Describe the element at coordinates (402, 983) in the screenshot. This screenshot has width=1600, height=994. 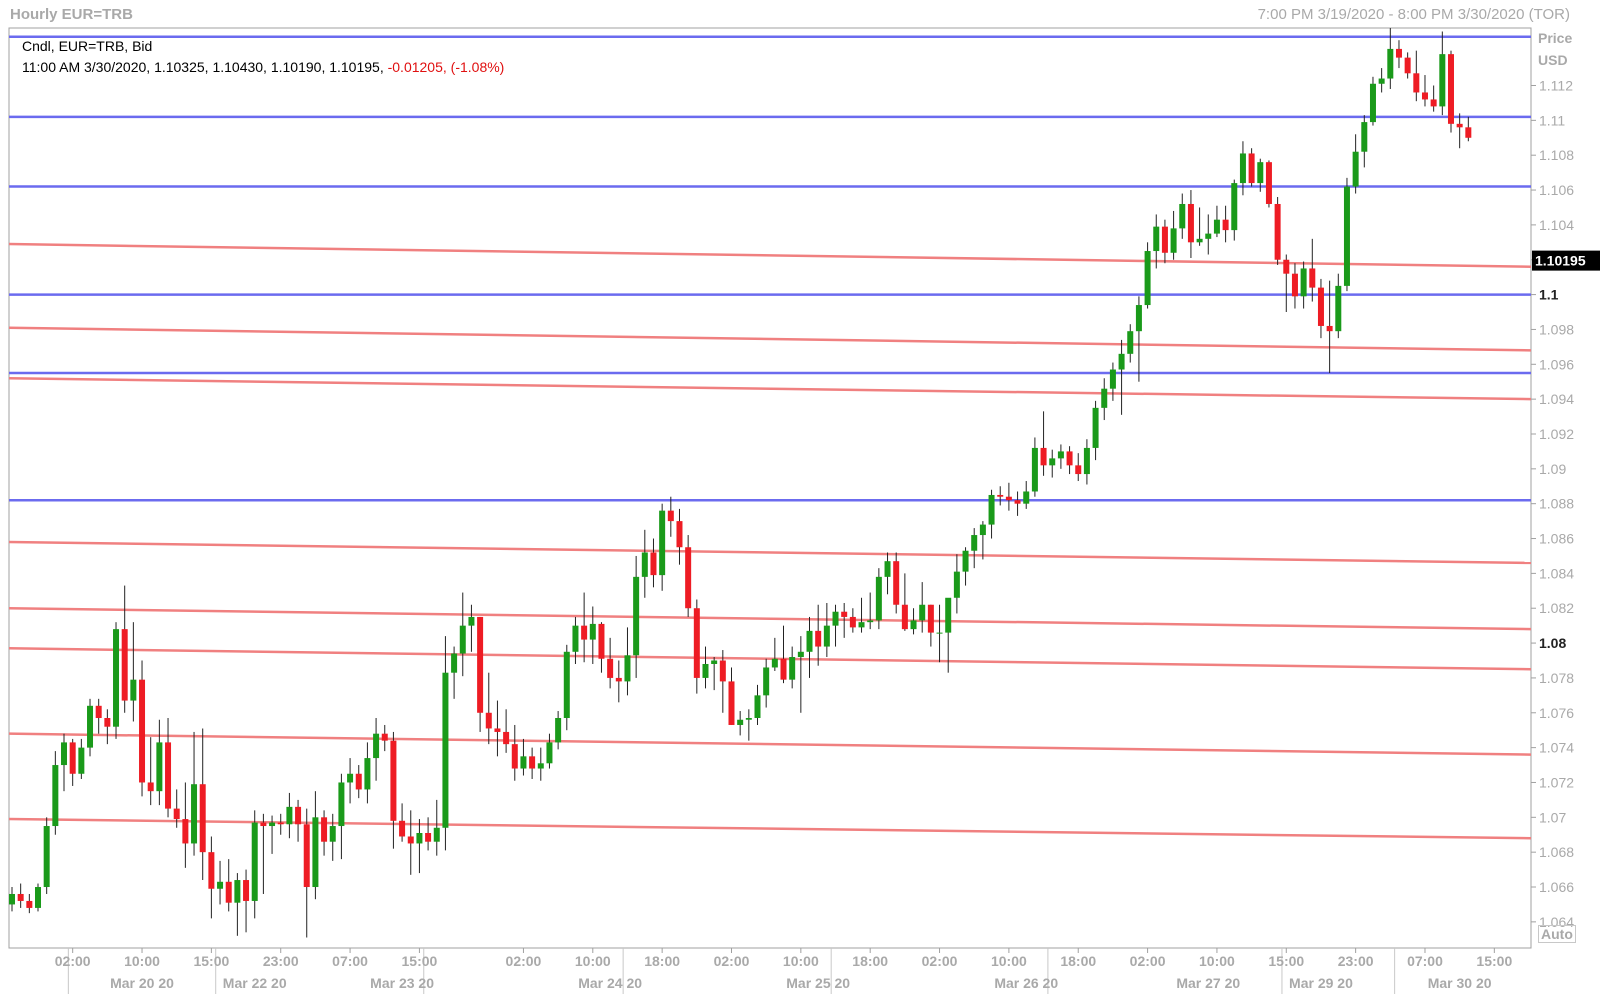
I see `date-tick-label: Mar 23 20` at that location.